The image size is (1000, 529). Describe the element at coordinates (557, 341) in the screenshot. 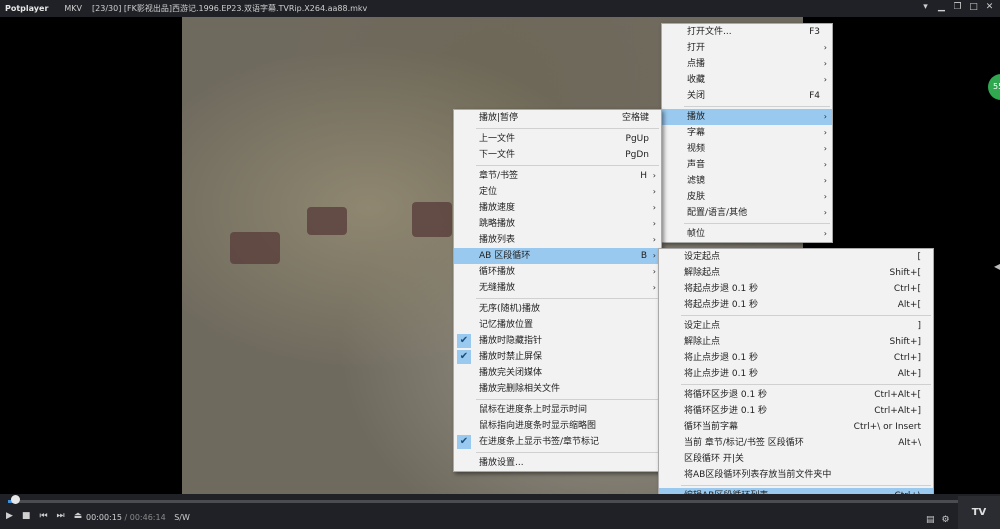

I see `play-menu-item: ✔ 播放时隐藏指针` at that location.